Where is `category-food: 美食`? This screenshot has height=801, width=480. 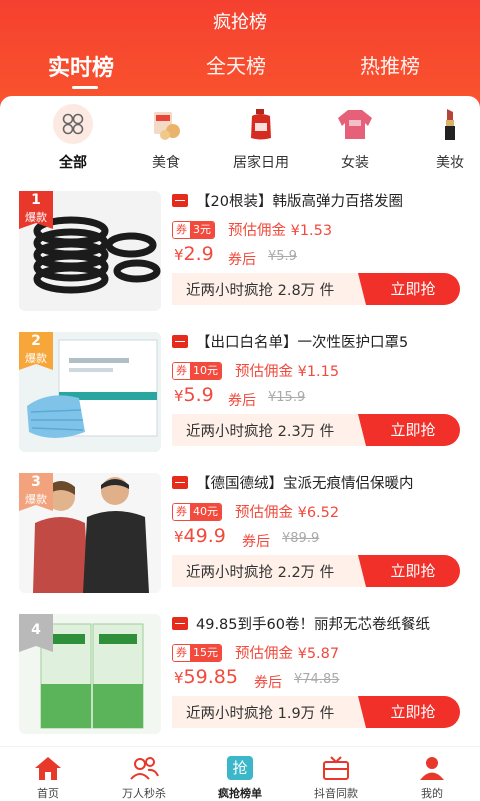
category-food: 美食 is located at coordinates (166, 138).